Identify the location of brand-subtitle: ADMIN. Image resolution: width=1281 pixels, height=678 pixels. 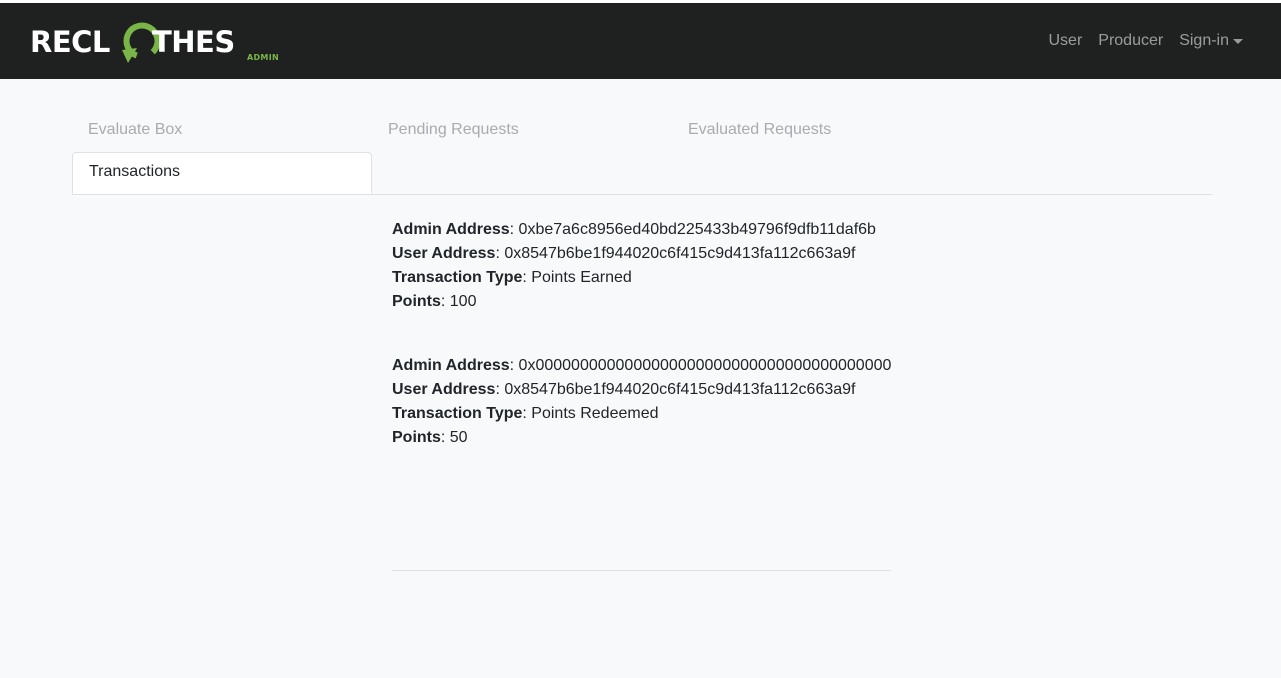
(263, 57).